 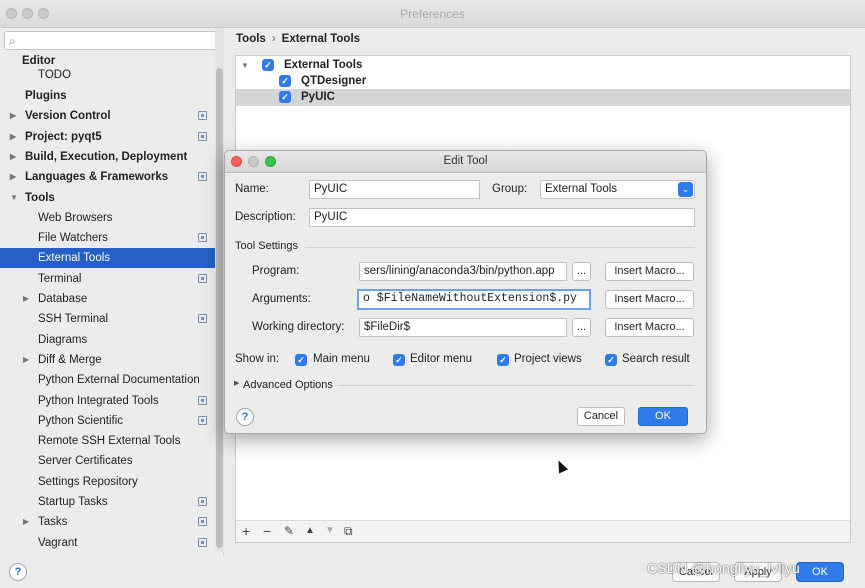 What do you see at coordinates (107, 61) in the screenshot?
I see `sidebar-item-editor: Editor` at bounding box center [107, 61].